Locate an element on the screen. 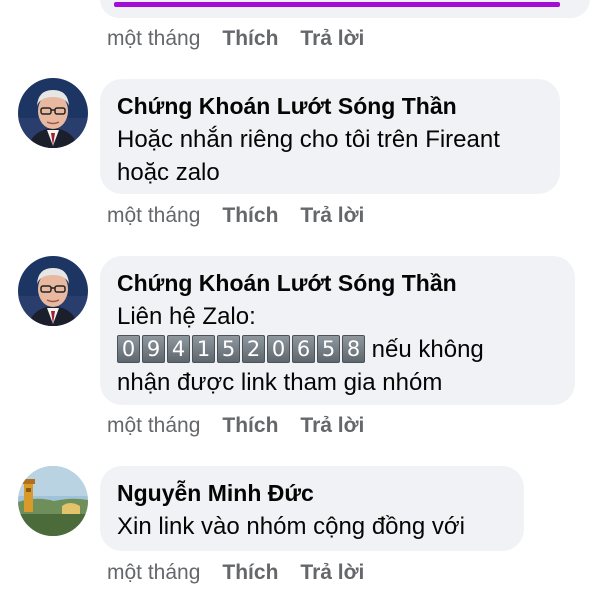 The image size is (600, 600). phone-digit: 6 is located at coordinates (303, 348).